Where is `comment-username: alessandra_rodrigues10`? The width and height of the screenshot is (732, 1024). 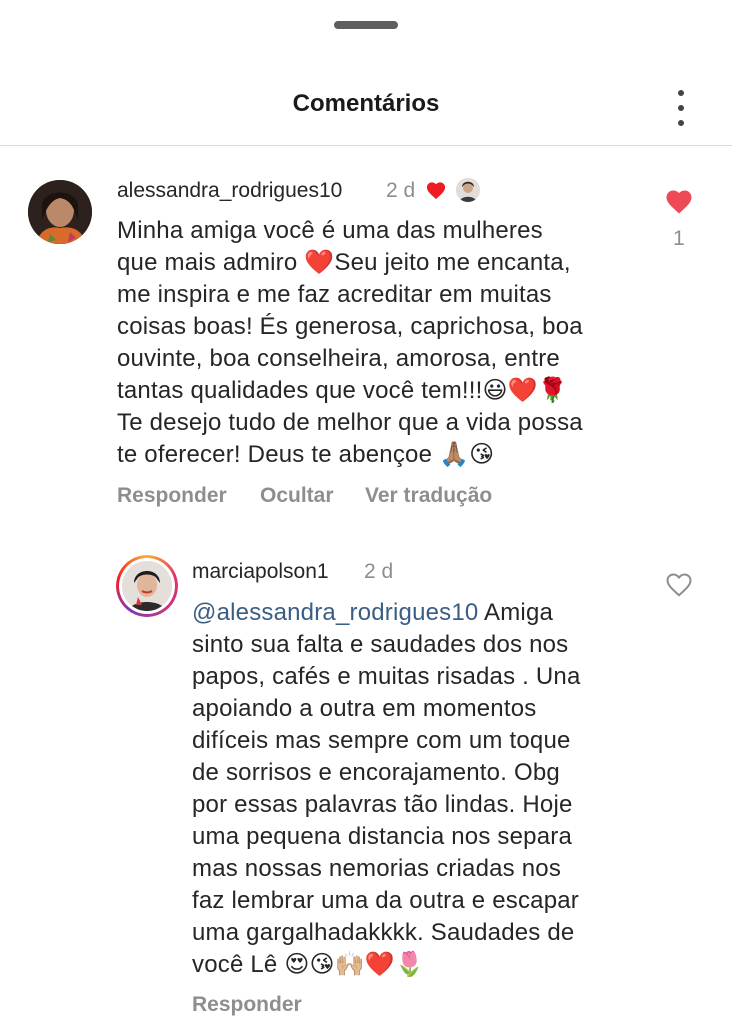 comment-username: alessandra_rodrigues10 is located at coordinates (229, 191).